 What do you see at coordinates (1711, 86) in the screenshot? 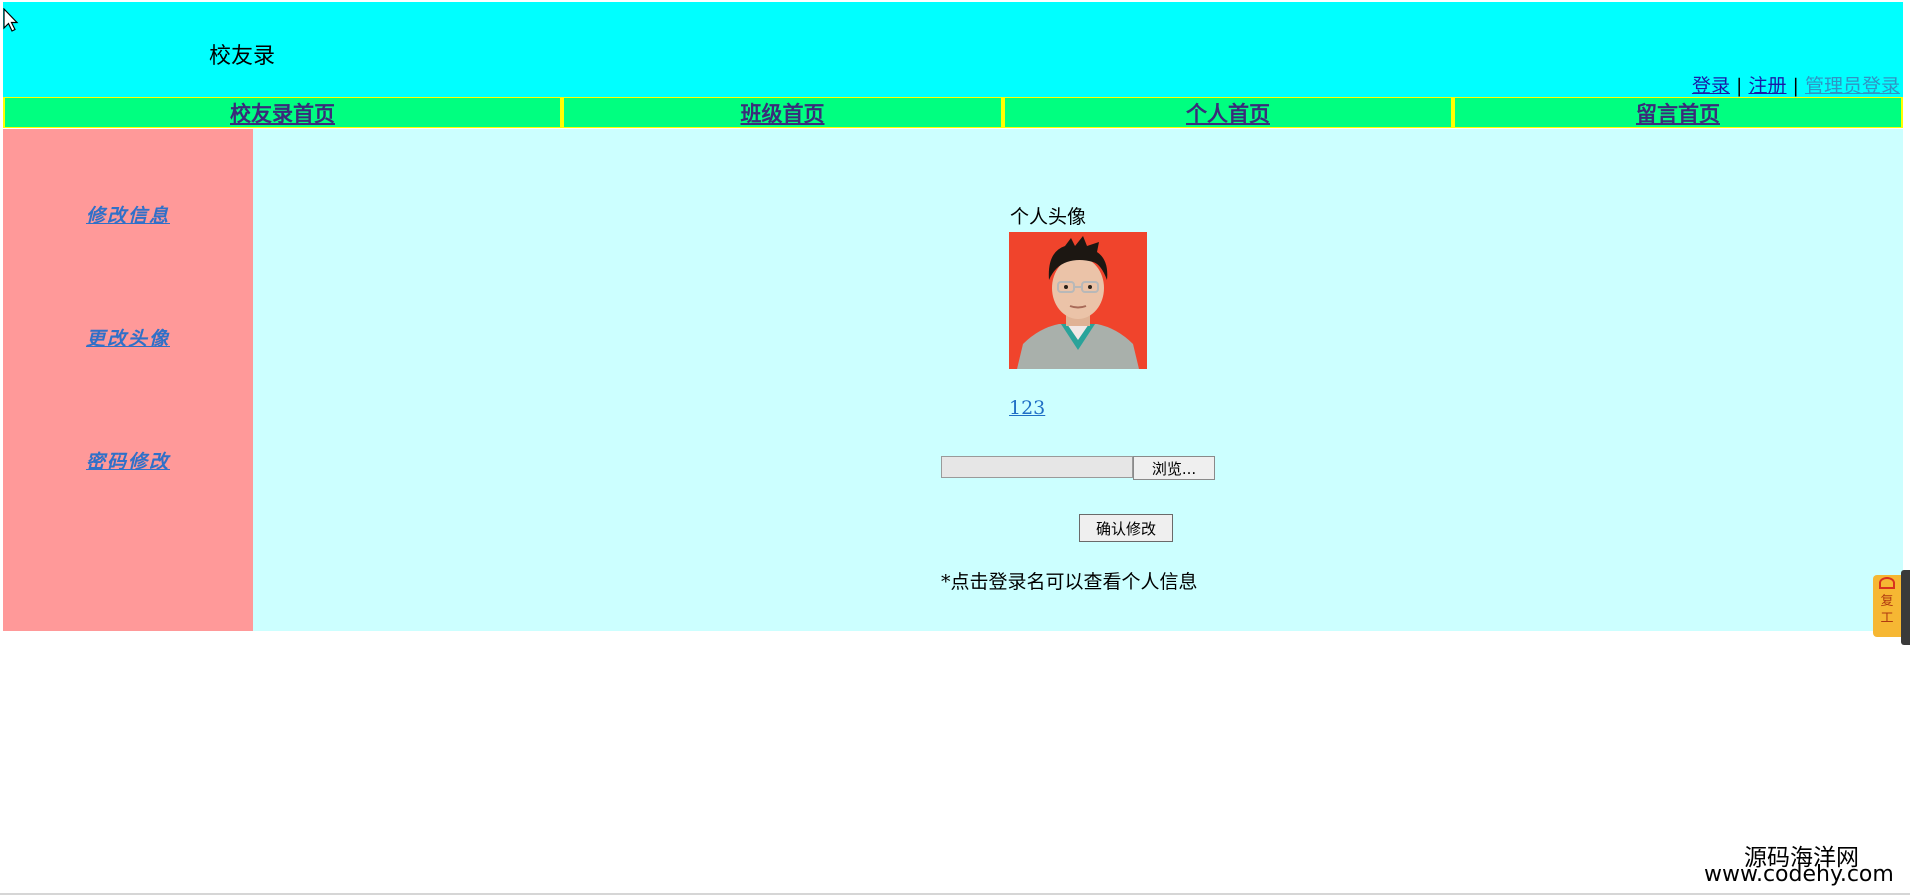
I see `login-link: 登录` at bounding box center [1711, 86].